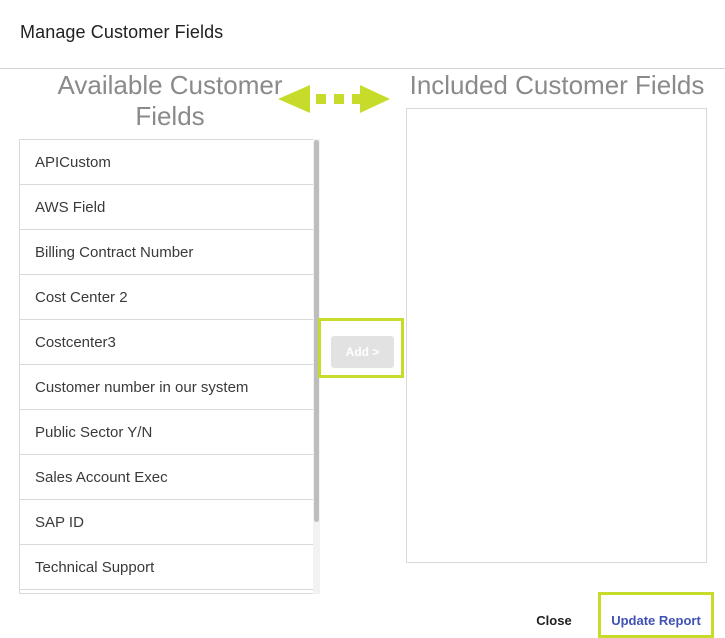  What do you see at coordinates (167, 387) in the screenshot?
I see `available-field-item: Customer number in our system` at bounding box center [167, 387].